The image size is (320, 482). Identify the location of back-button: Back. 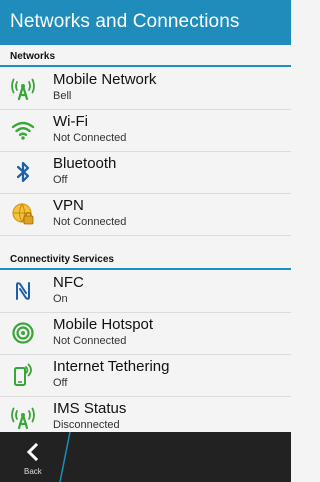
(33, 457).